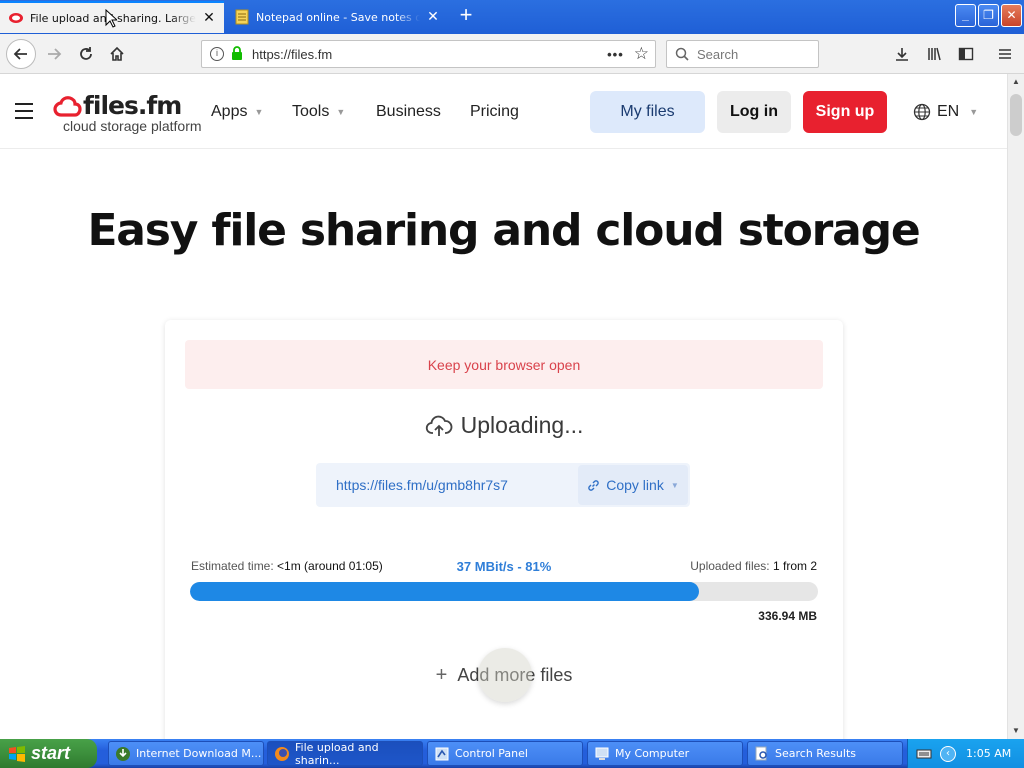  Describe the element at coordinates (948, 753) in the screenshot. I see `tray-collapse-icon: ‹` at that location.